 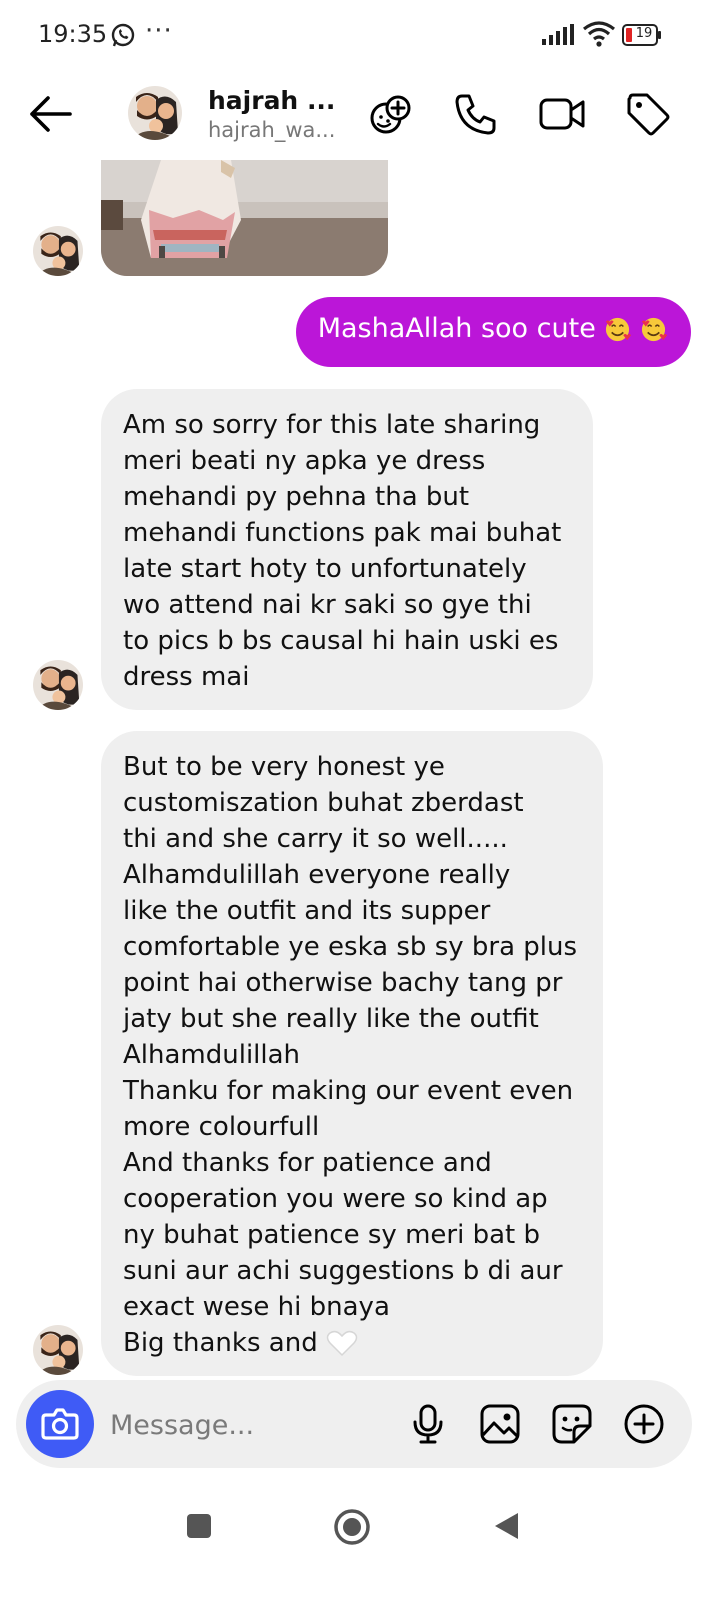 I want to click on white-heart-icon, so click(x=342, y=1343).